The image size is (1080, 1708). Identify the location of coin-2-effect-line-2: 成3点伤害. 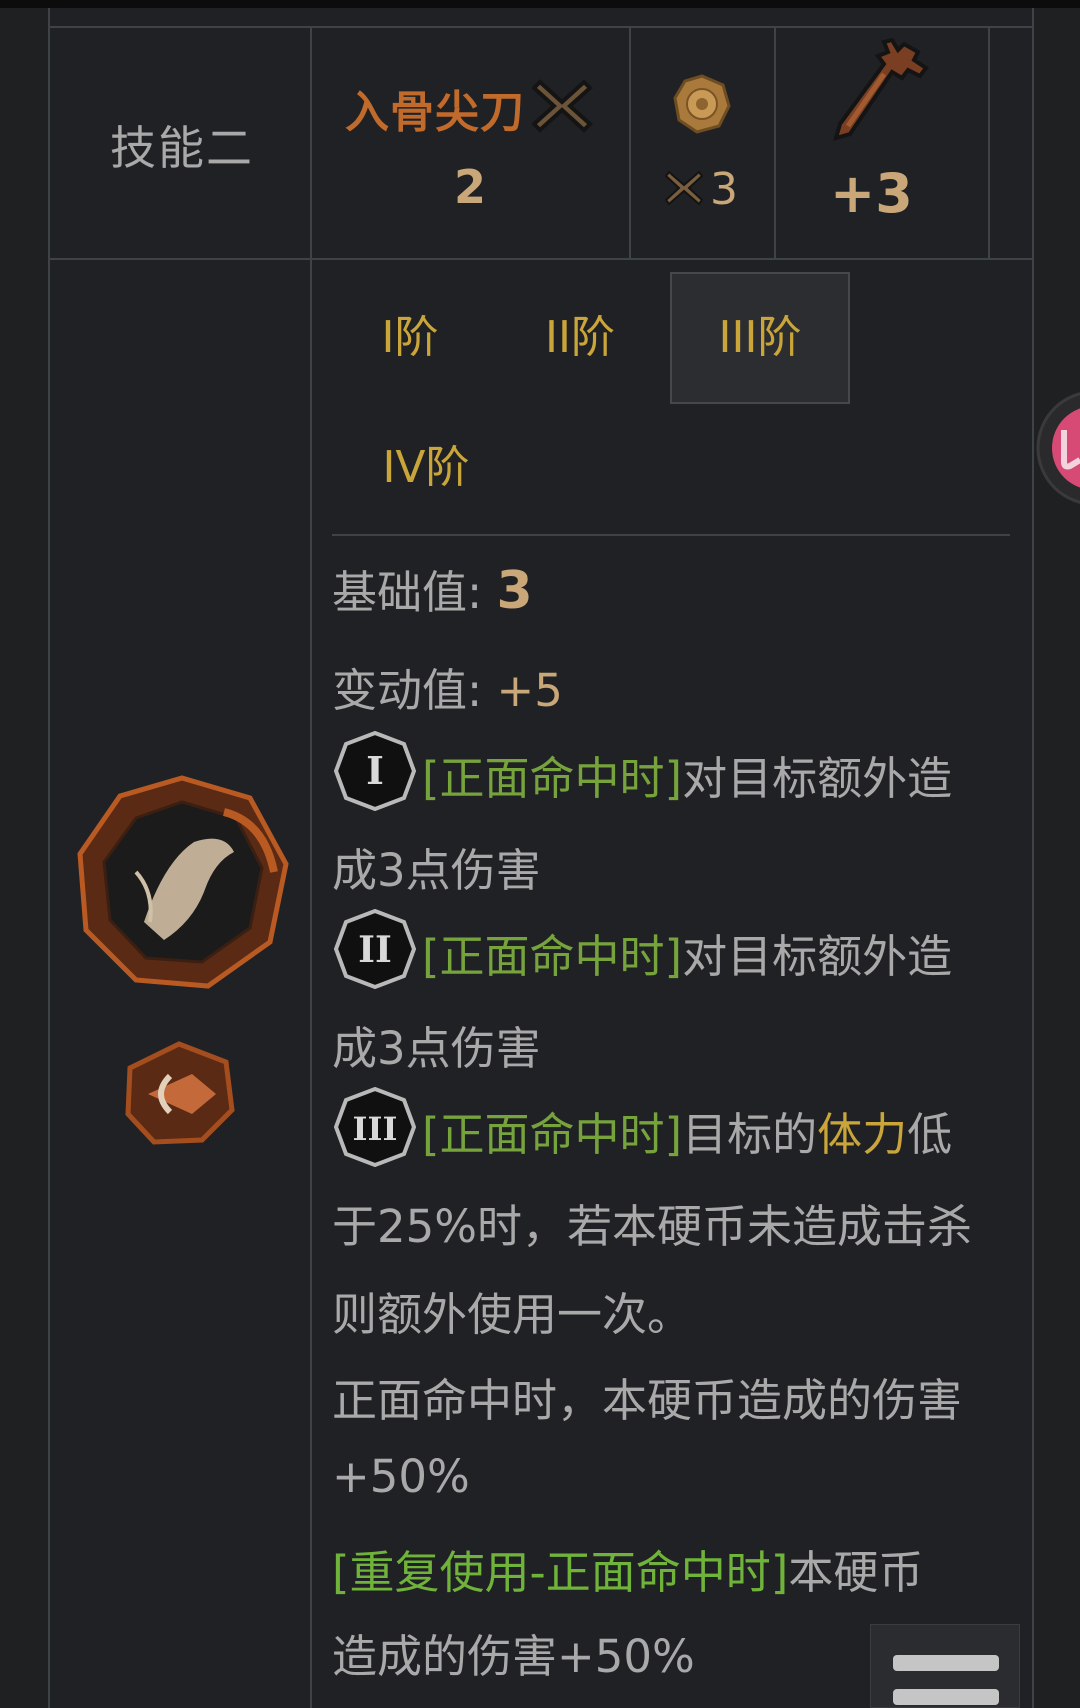
(436, 1048).